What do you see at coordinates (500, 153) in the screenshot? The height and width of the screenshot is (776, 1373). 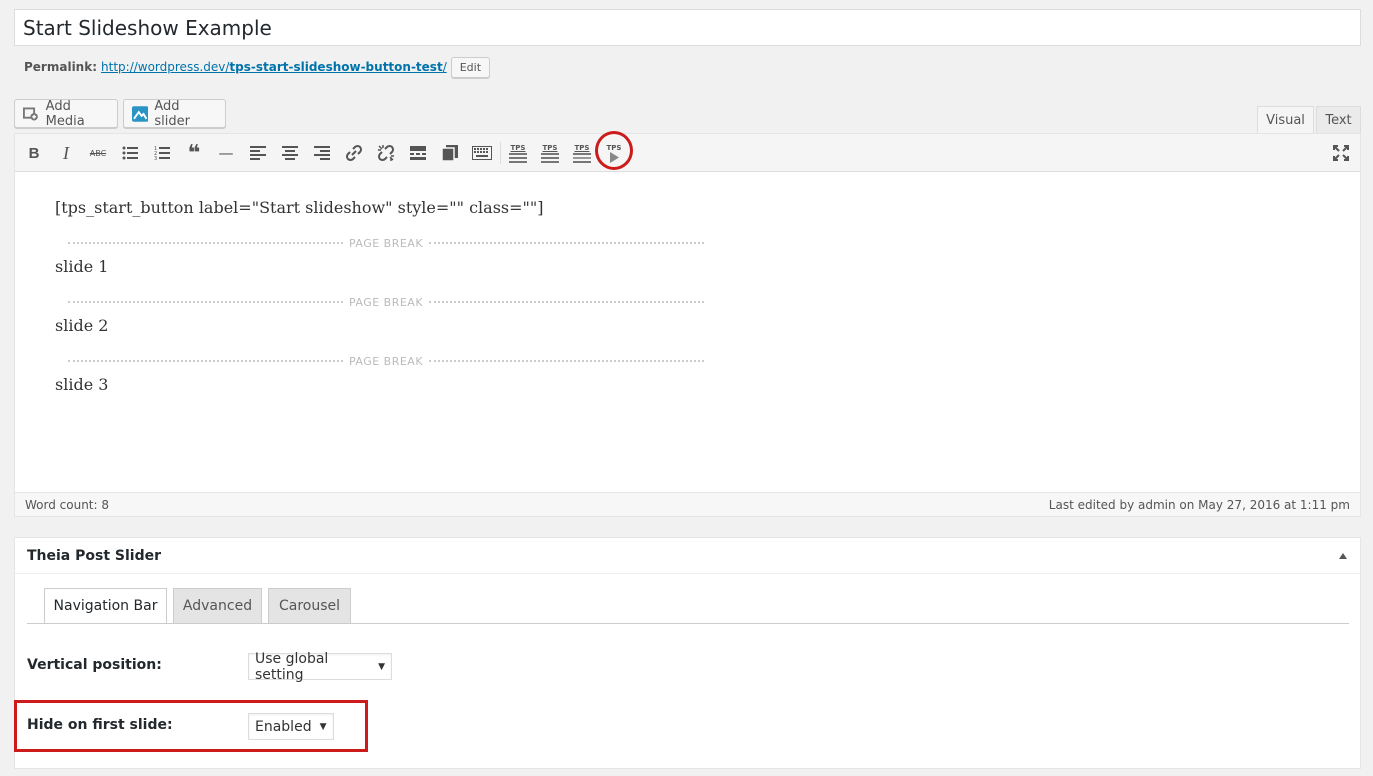 I see `toolbar-separator` at bounding box center [500, 153].